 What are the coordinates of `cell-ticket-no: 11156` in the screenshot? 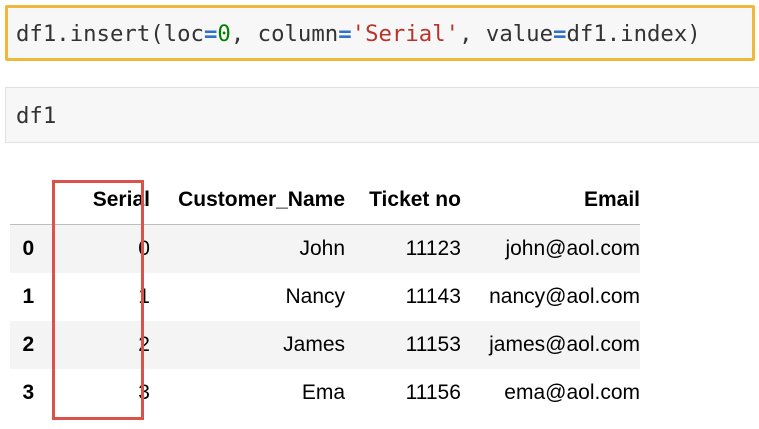 It's located at (433, 392).